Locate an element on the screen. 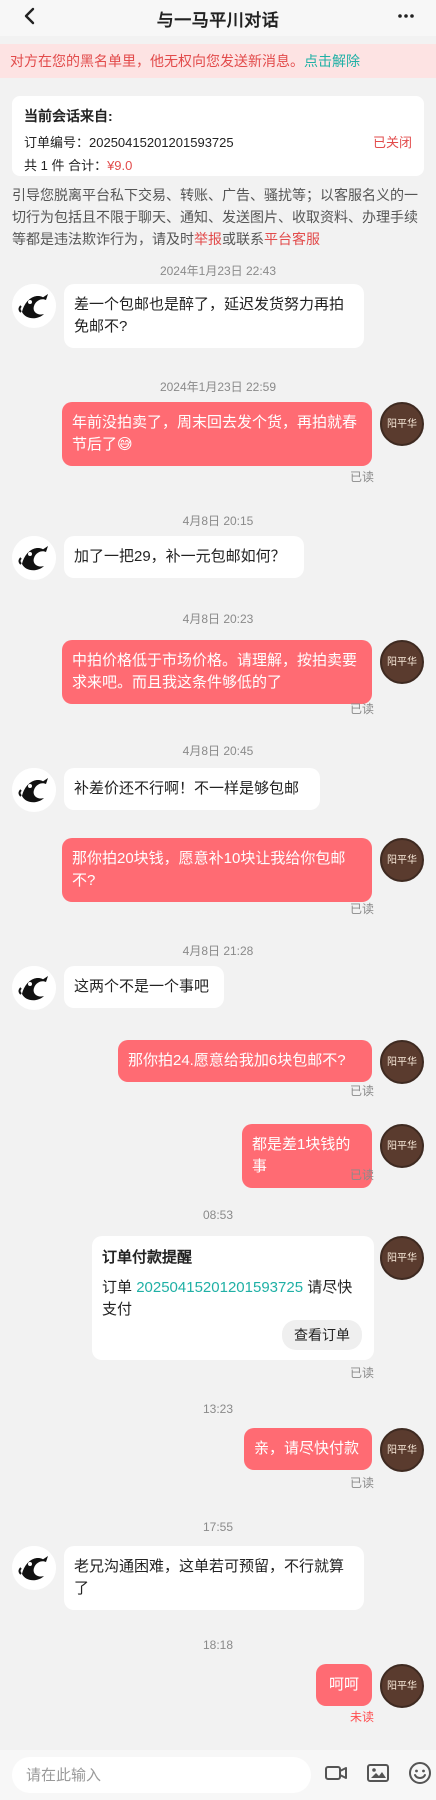  emoji-icon is located at coordinates (420, 1775).